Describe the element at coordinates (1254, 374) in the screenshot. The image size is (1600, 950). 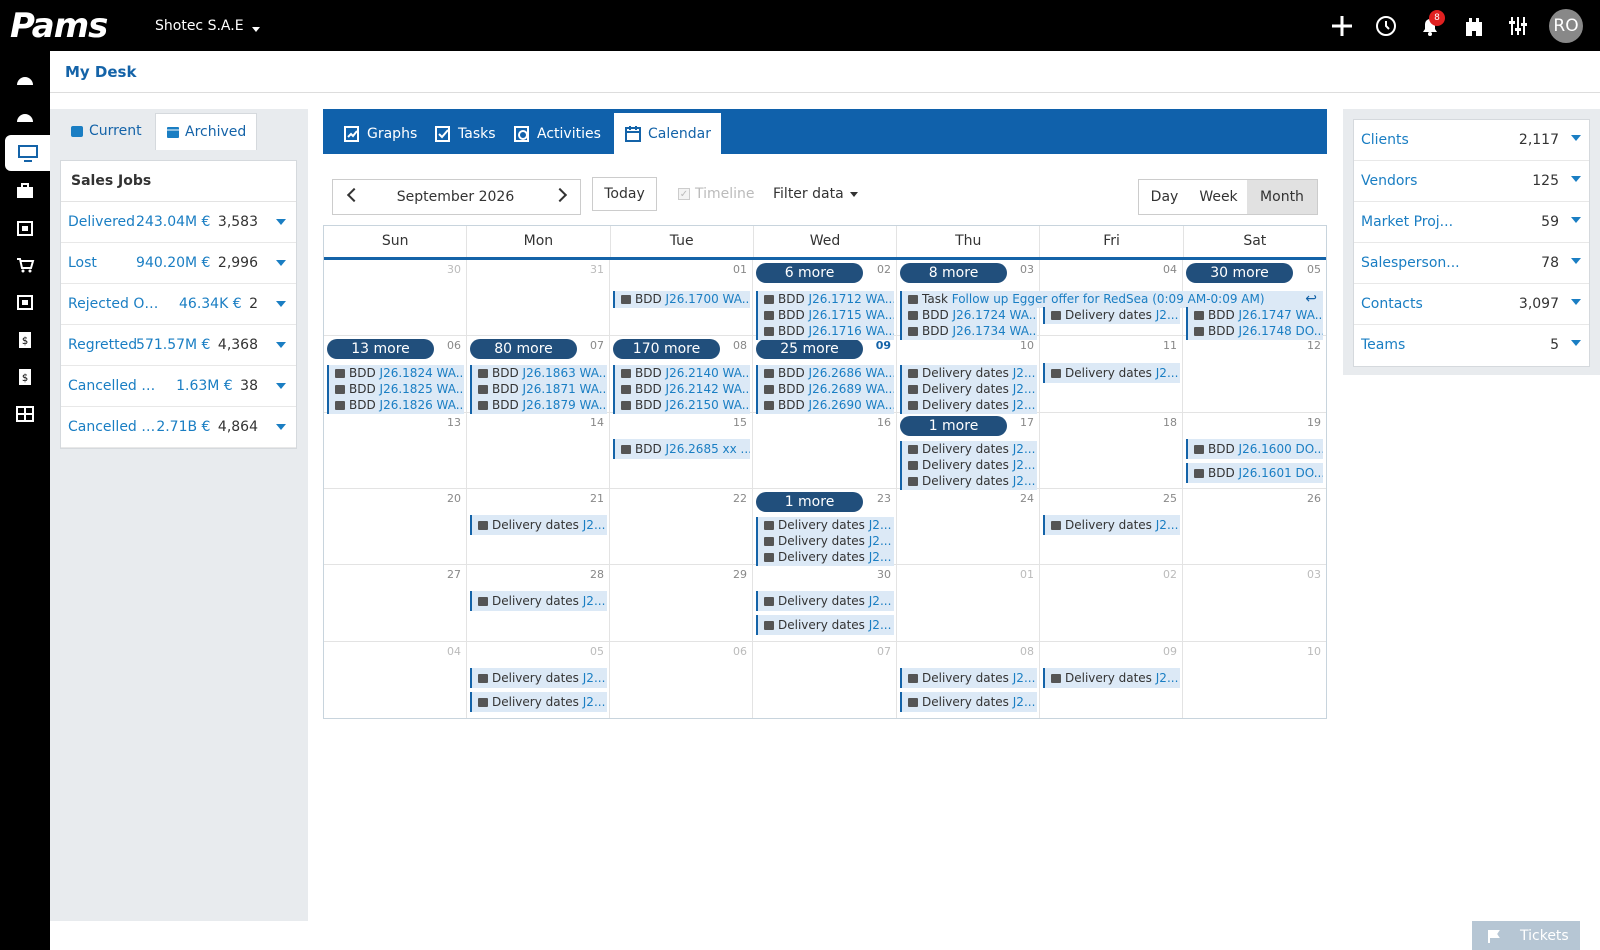
I see `calendar-day: 12` at that location.